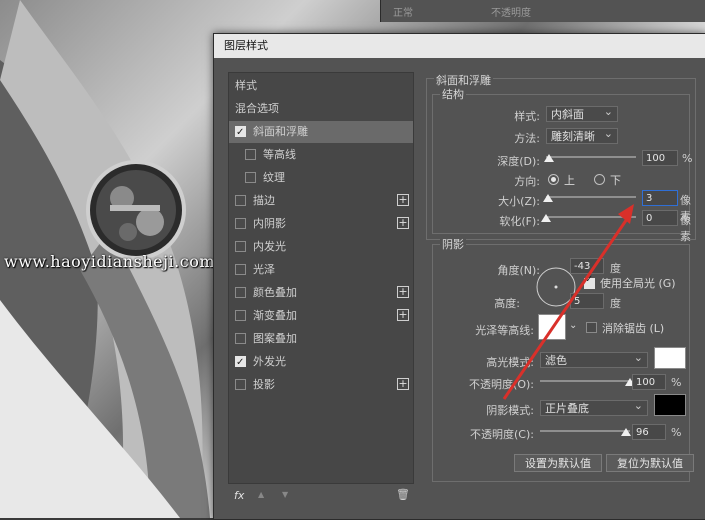 This screenshot has height=520, width=705. What do you see at coordinates (511, 13) in the screenshot?
I see `opacity-label: 不透明度` at bounding box center [511, 13].